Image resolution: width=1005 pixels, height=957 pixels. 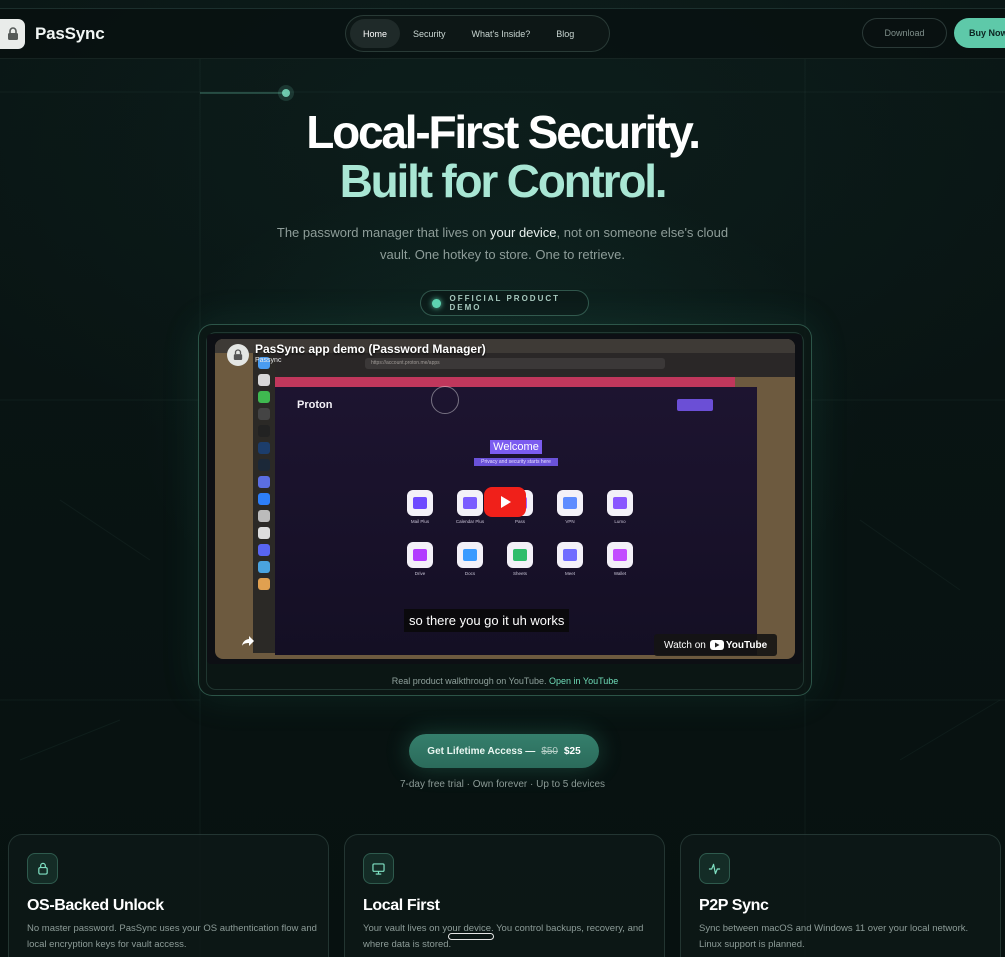 What do you see at coordinates (746, 645) in the screenshot?
I see `youtube-wordmark: YouTube` at bounding box center [746, 645].